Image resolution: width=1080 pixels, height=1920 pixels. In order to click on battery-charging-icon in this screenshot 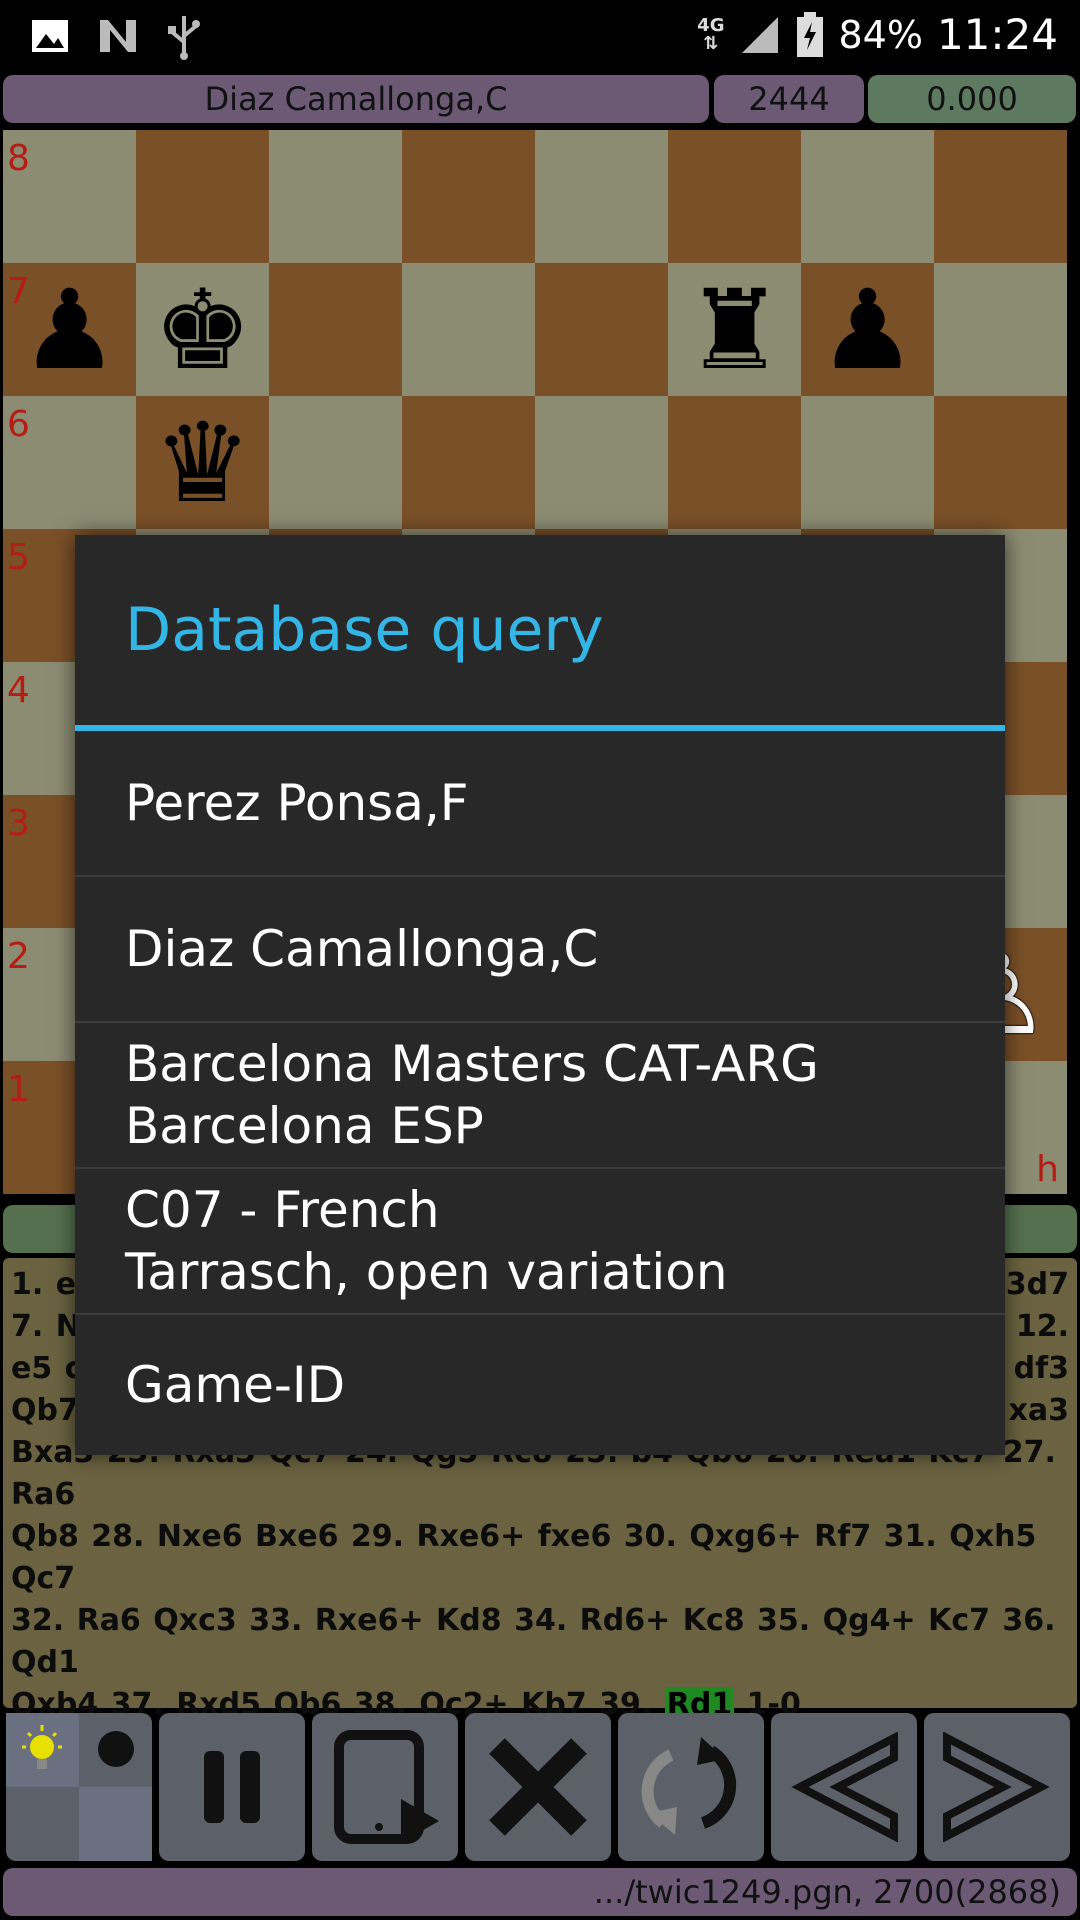, I will do `click(810, 34)`.